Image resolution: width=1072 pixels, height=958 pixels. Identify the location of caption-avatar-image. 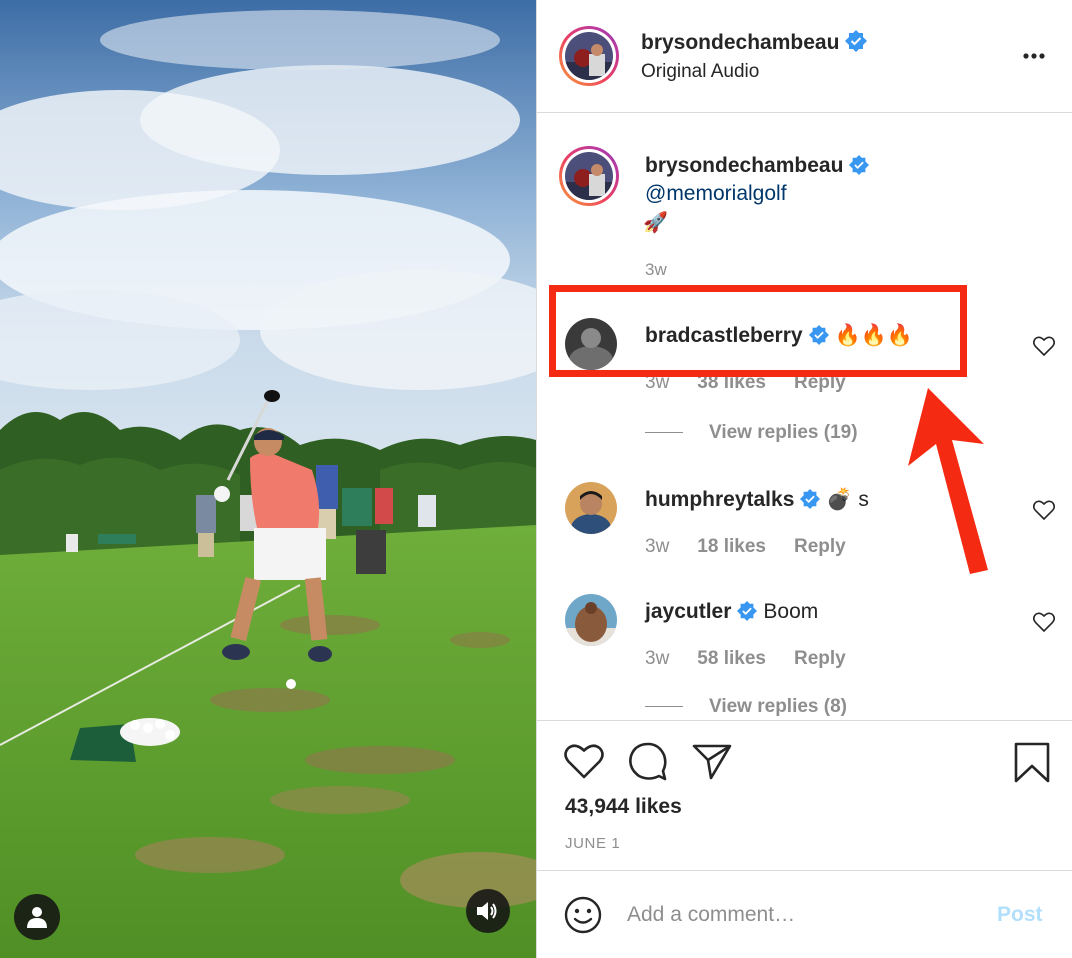
(589, 176).